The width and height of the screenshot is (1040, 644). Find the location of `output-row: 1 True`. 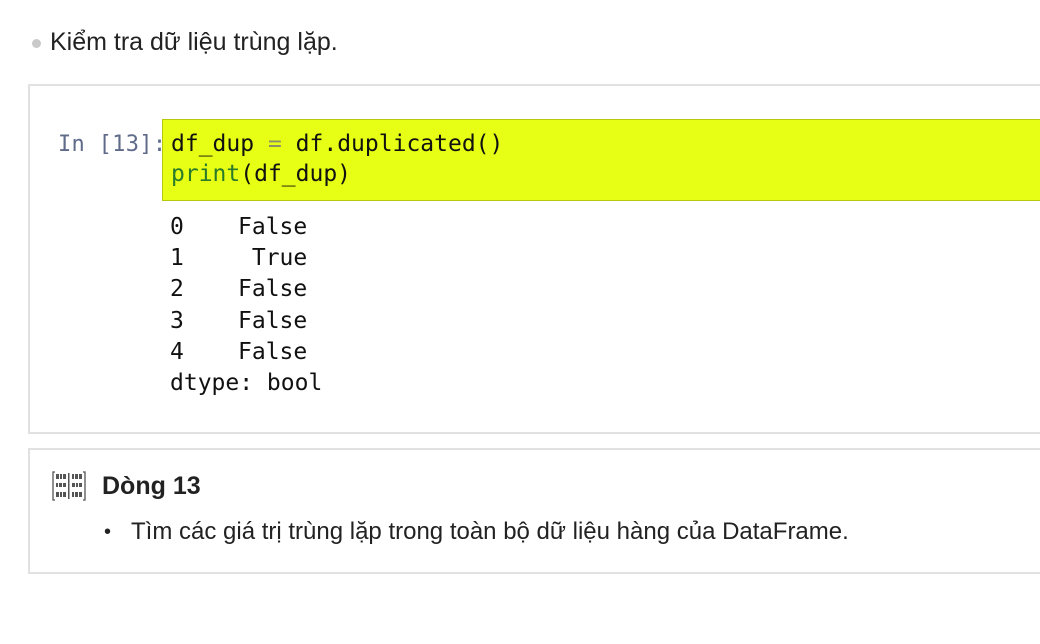

output-row: 1 True is located at coordinates (246, 260).